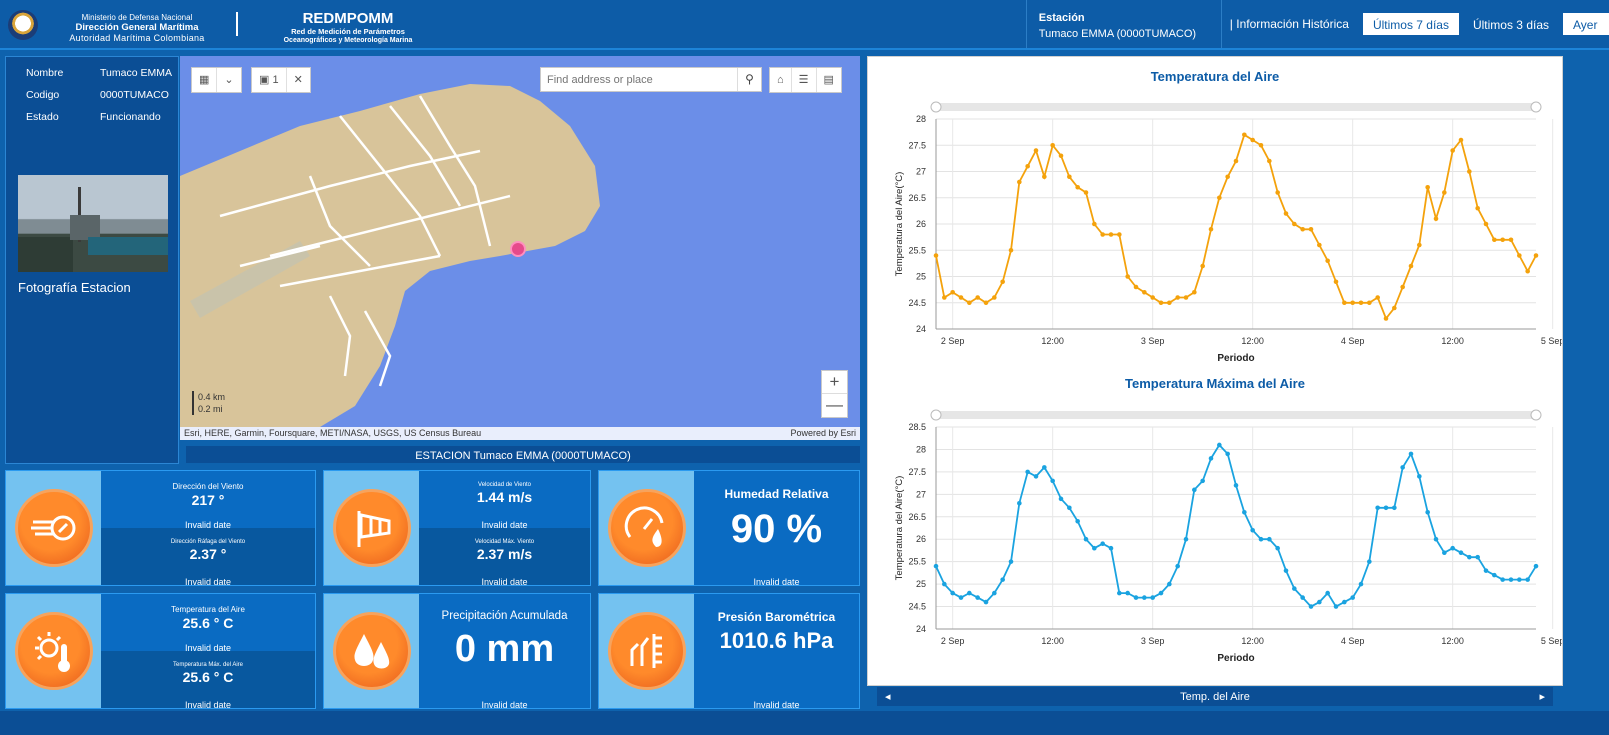  I want to click on zoom-in-button: +, so click(834, 382).